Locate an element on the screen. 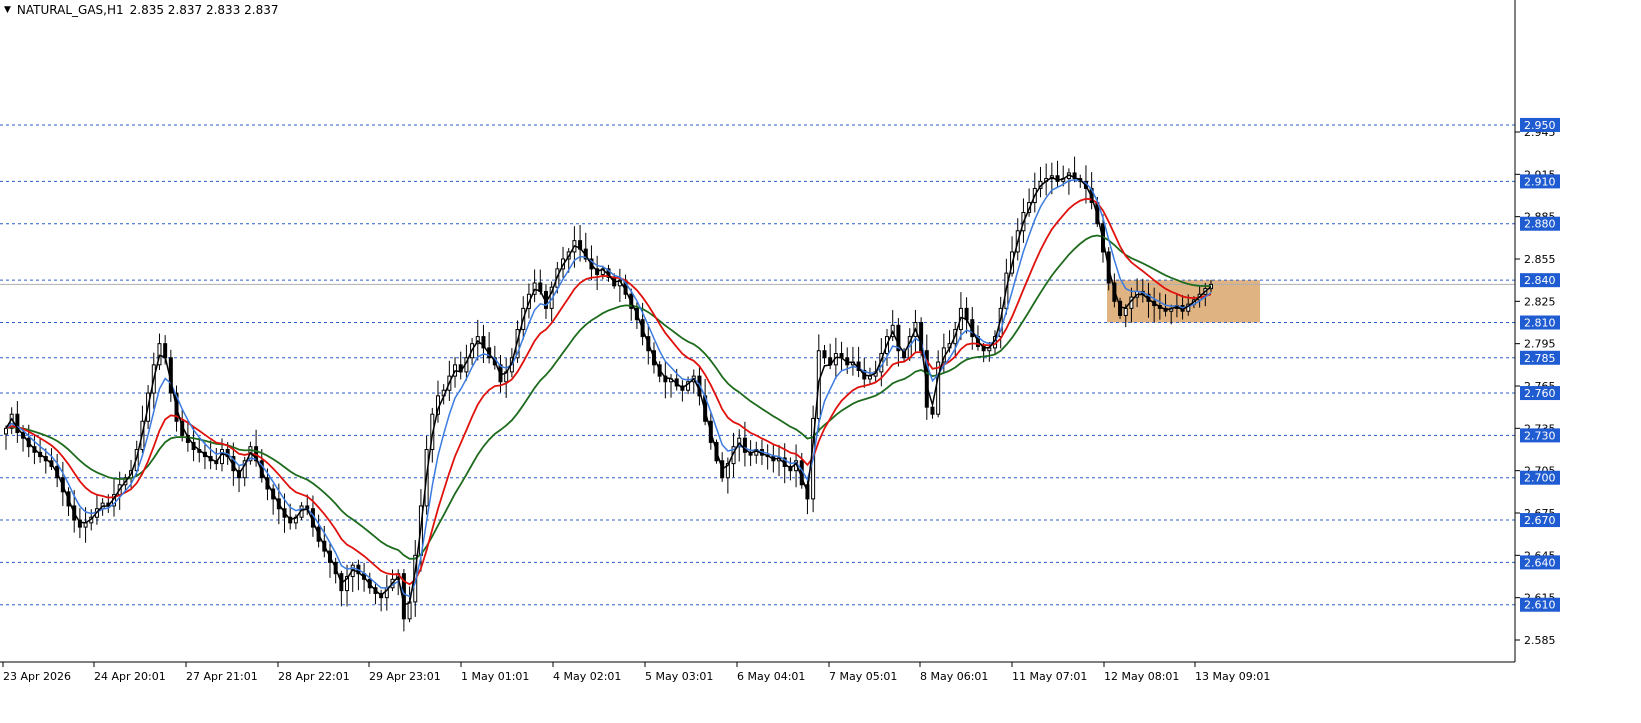 This screenshot has width=1641, height=723. time-tick-label: 1 May 01:01 is located at coordinates (495, 676).